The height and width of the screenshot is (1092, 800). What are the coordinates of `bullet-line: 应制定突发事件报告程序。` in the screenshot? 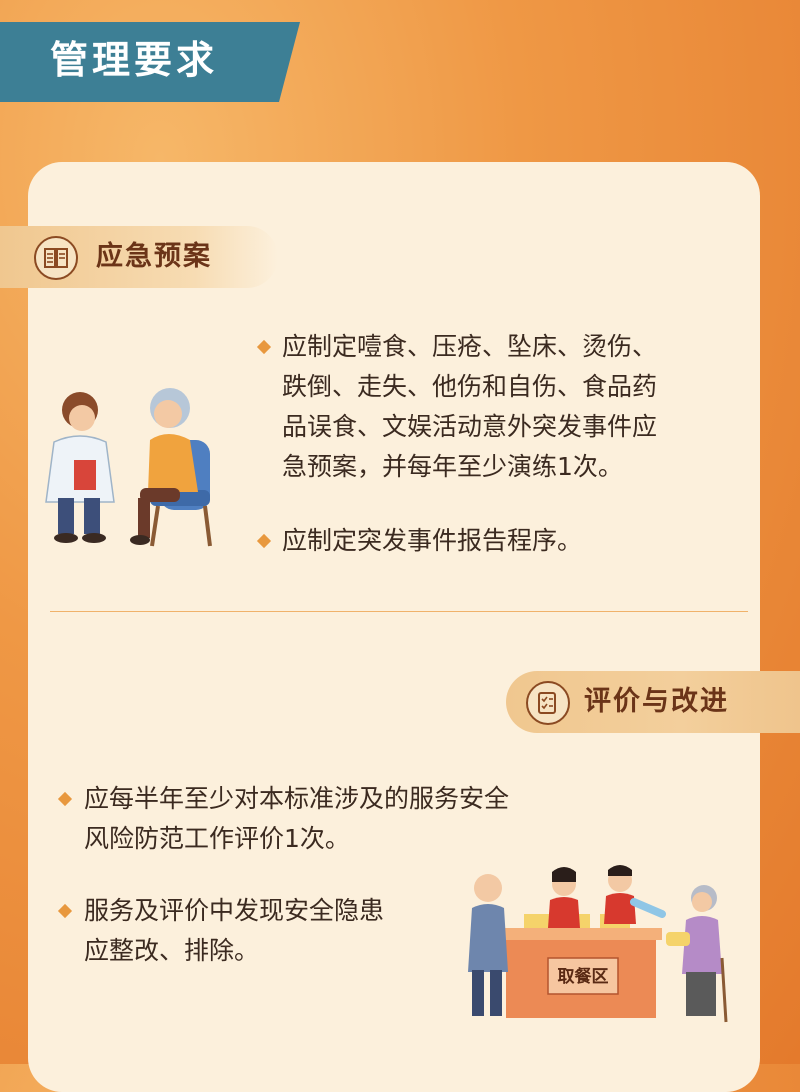 It's located at (432, 540).